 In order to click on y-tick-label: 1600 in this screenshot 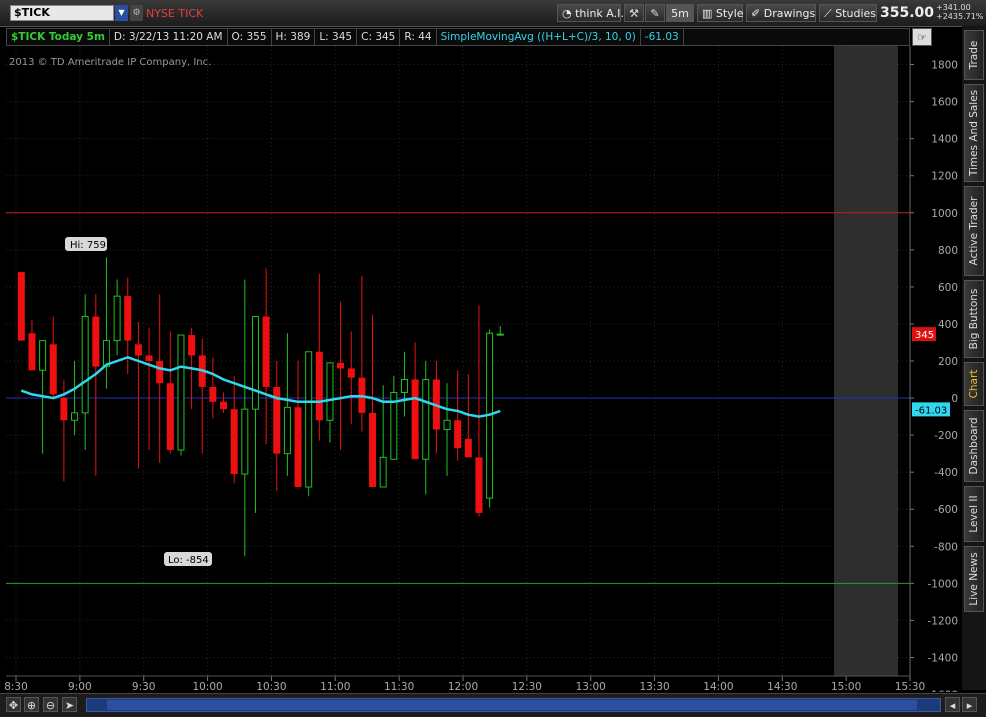, I will do `click(944, 103)`.